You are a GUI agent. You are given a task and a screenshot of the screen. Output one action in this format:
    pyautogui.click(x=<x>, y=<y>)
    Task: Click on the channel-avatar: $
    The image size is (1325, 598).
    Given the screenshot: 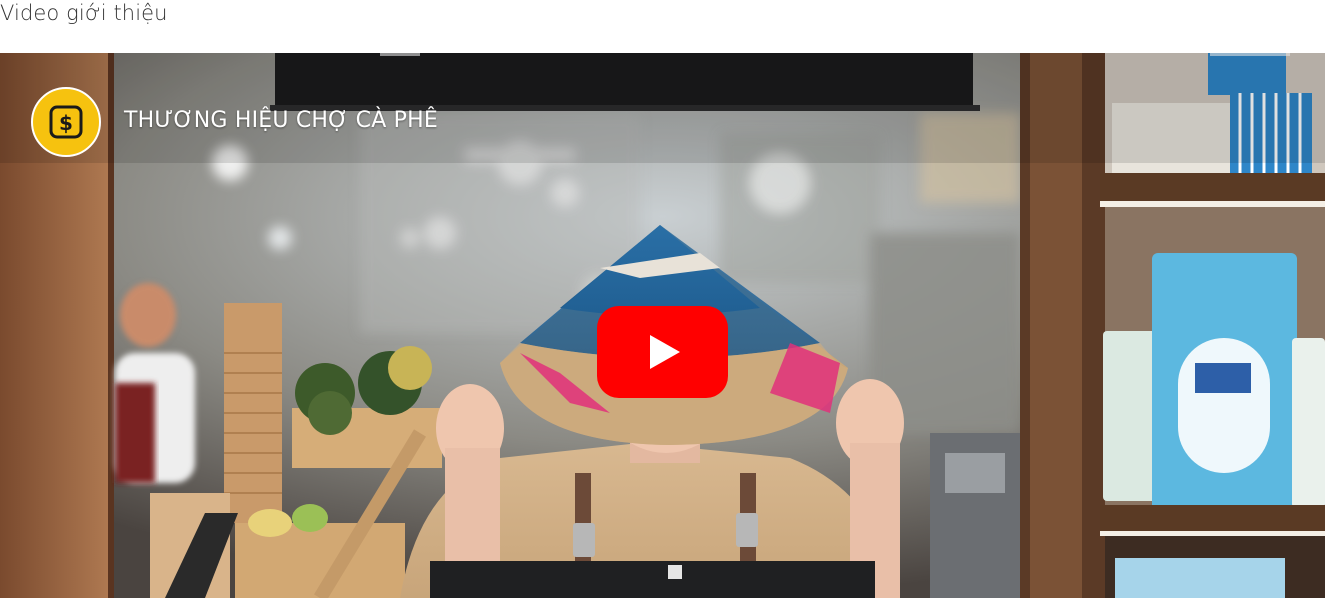 What is the action you would take?
    pyautogui.click(x=66, y=122)
    